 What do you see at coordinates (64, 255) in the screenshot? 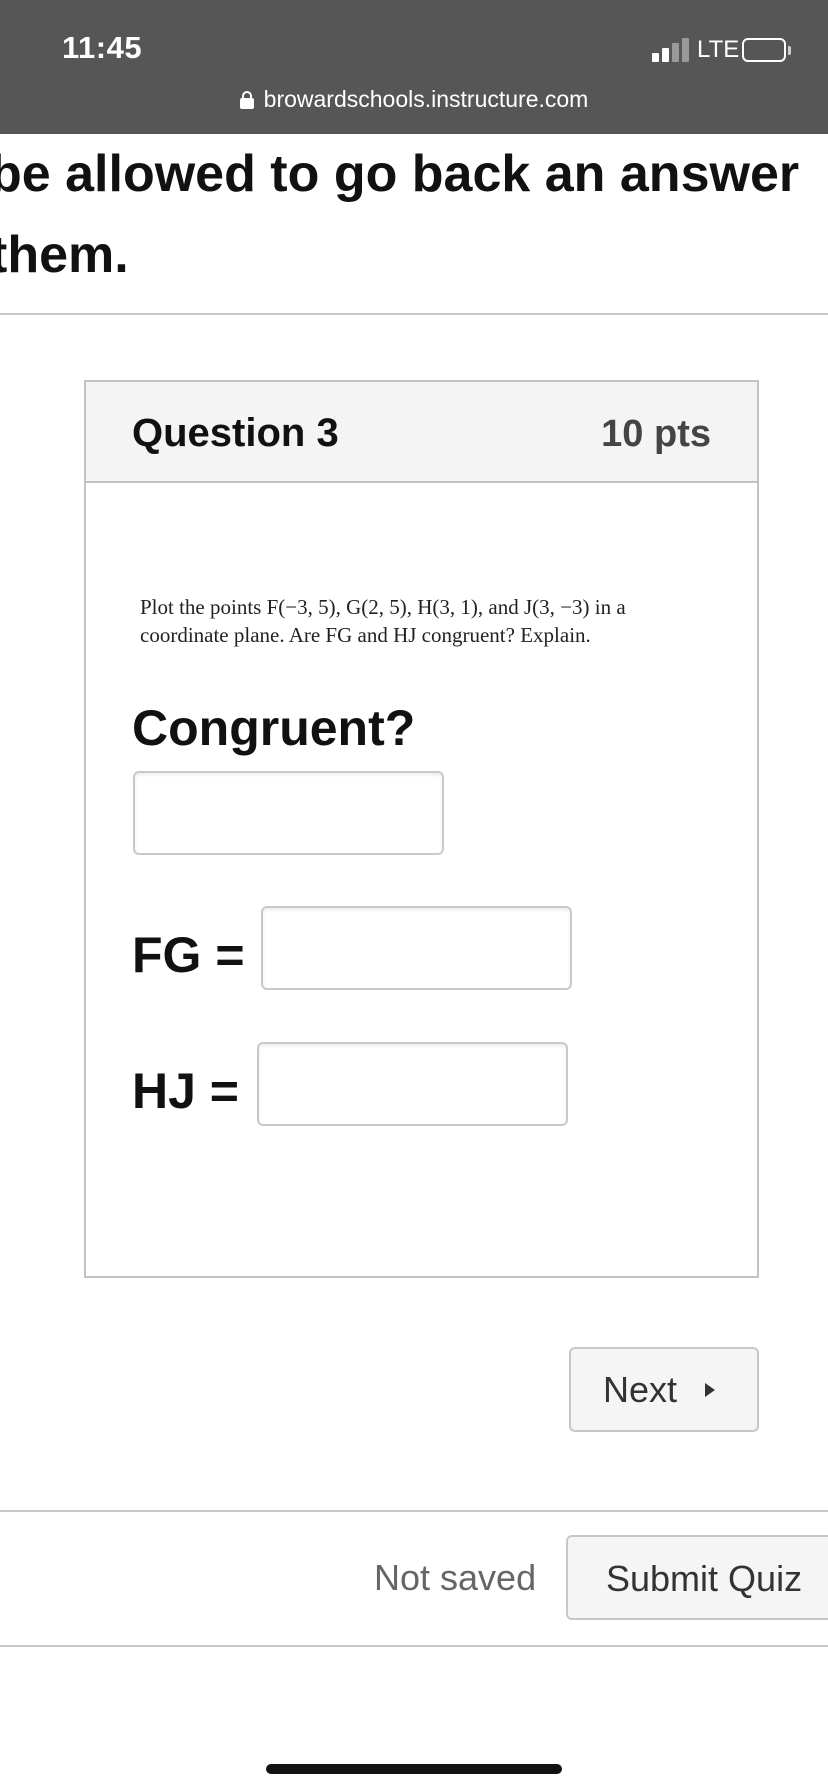
I see `instructions-line-2: them.` at bounding box center [64, 255].